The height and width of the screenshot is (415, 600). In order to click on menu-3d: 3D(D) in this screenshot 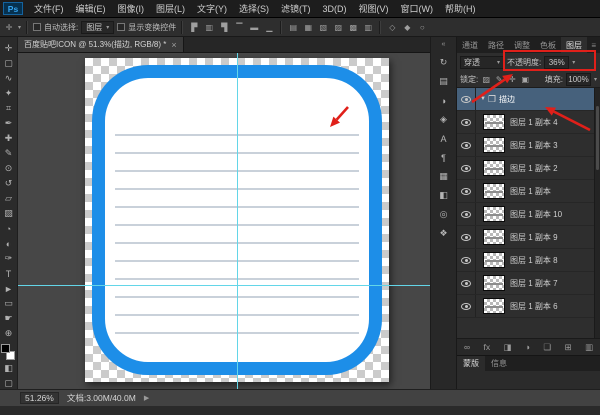, I will do `click(335, 9)`.